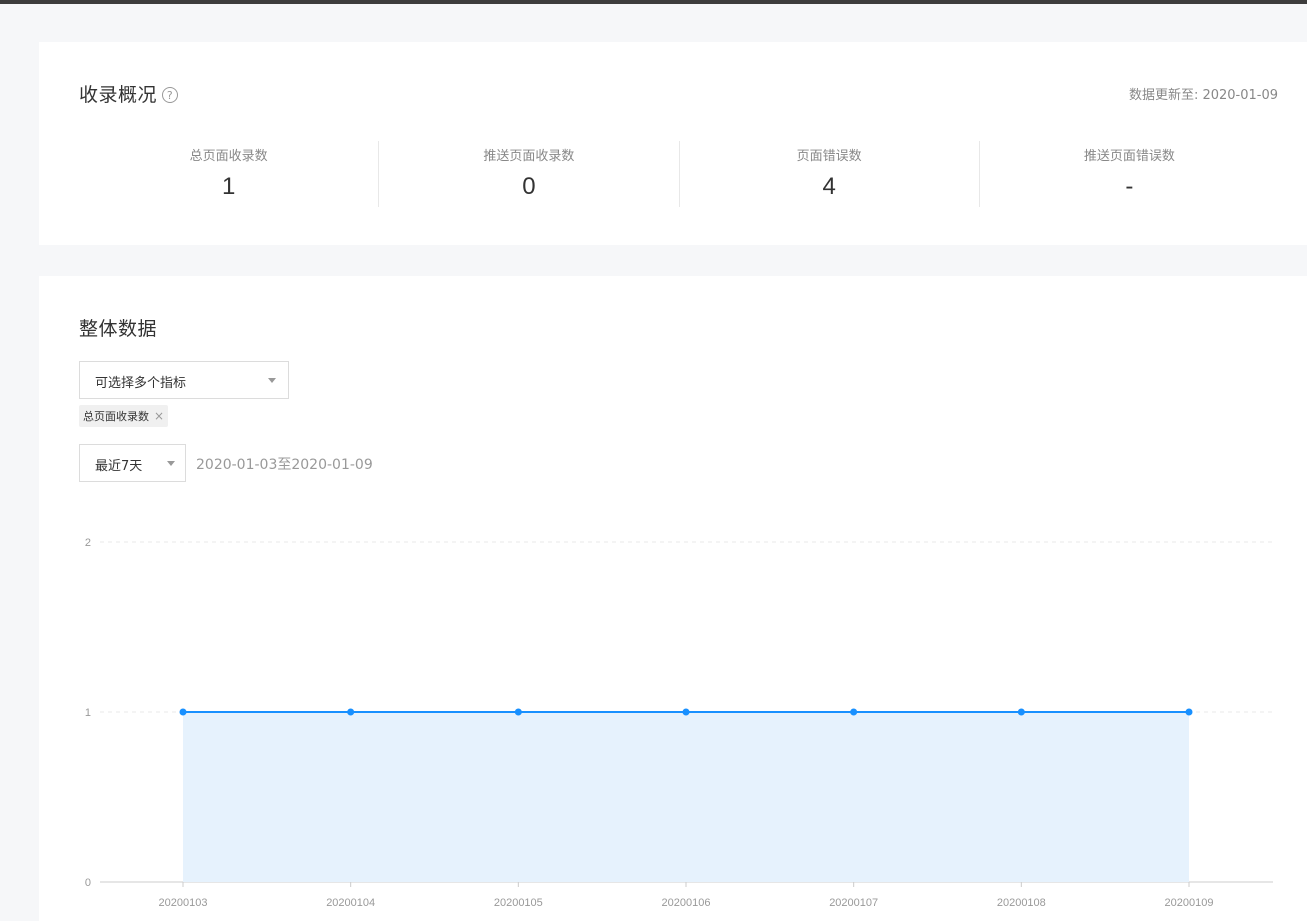  Describe the element at coordinates (853, 903) in the screenshot. I see `x-tick-label: 20200107` at that location.